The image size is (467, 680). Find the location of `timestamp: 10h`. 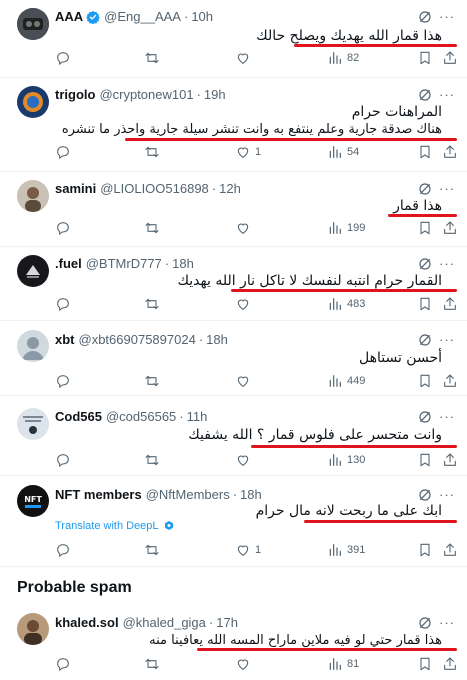

timestamp: 10h is located at coordinates (202, 17).